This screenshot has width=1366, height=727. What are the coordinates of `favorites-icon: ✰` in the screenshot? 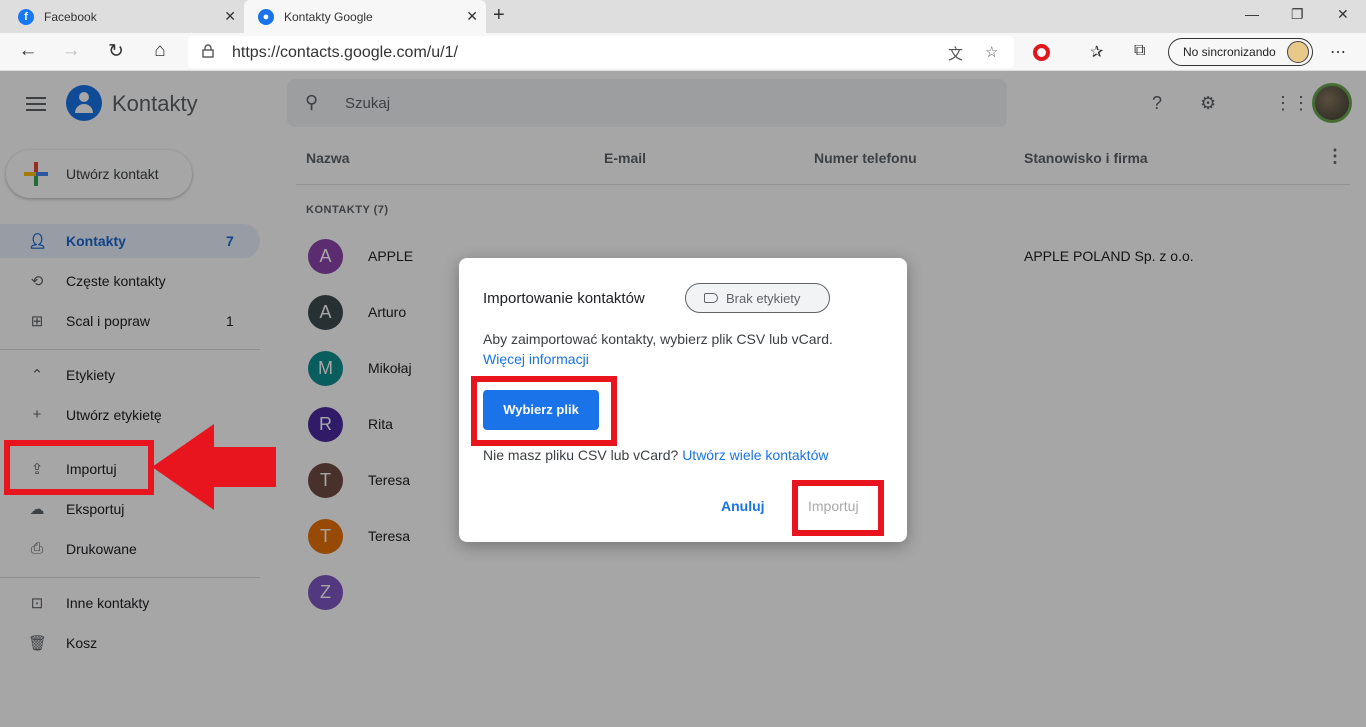 It's located at (1096, 52).